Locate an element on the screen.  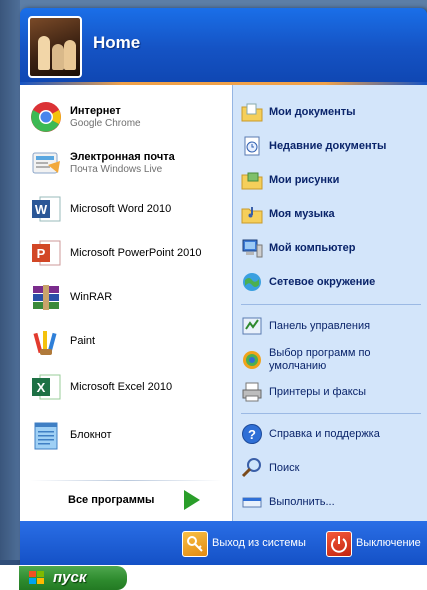
start-menu-footer: Выход из системы Выключение is located at coordinates (223, 543).